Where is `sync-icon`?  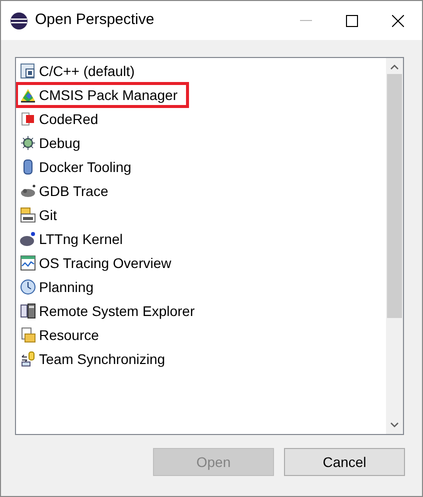
sync-icon is located at coordinates (28, 359).